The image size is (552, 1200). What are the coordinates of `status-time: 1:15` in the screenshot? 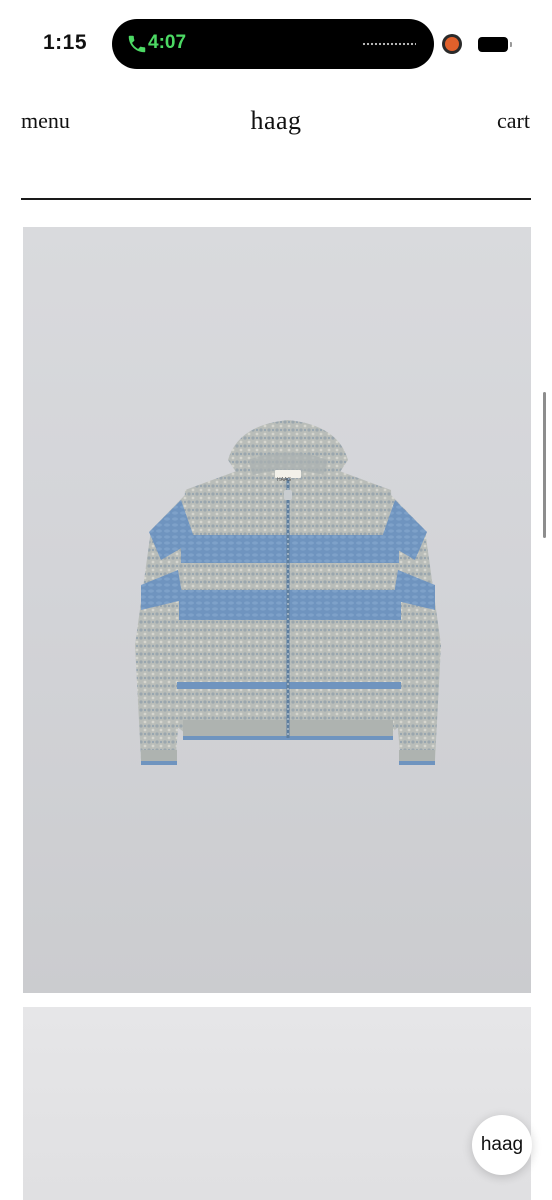 It's located at (65, 42).